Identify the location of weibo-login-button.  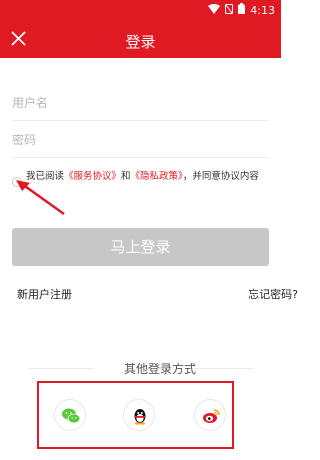
(210, 415).